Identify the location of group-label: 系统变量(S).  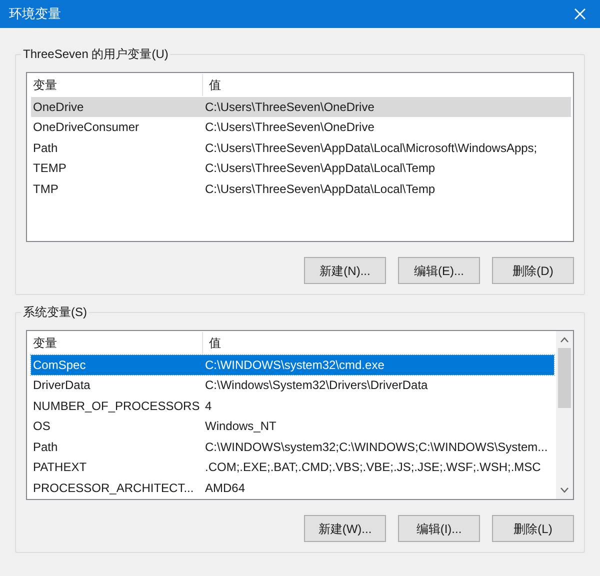
(55, 312).